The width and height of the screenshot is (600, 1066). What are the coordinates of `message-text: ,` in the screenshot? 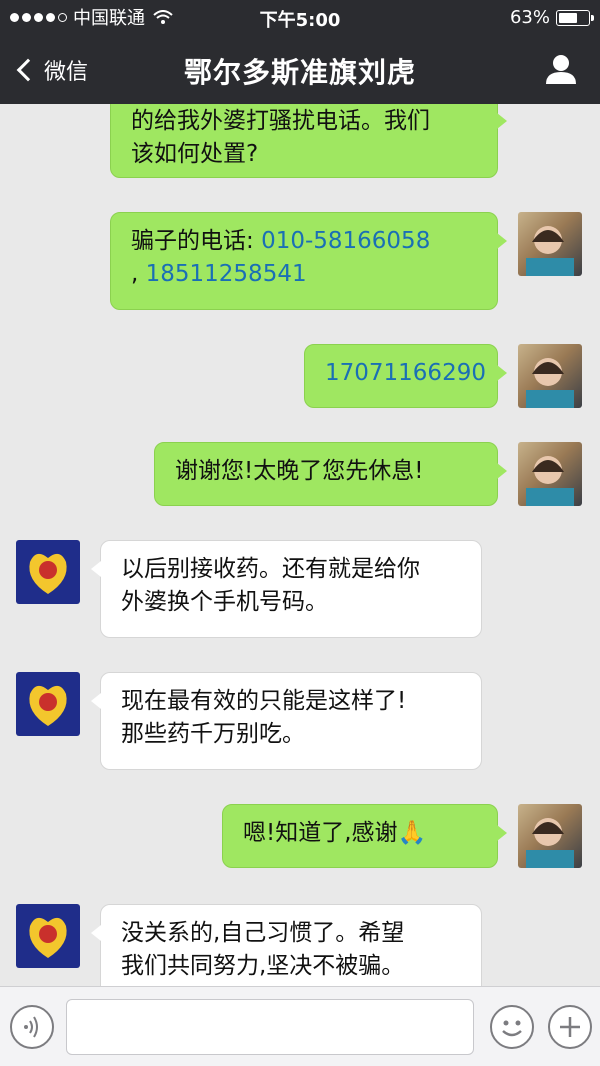 It's located at (135, 274).